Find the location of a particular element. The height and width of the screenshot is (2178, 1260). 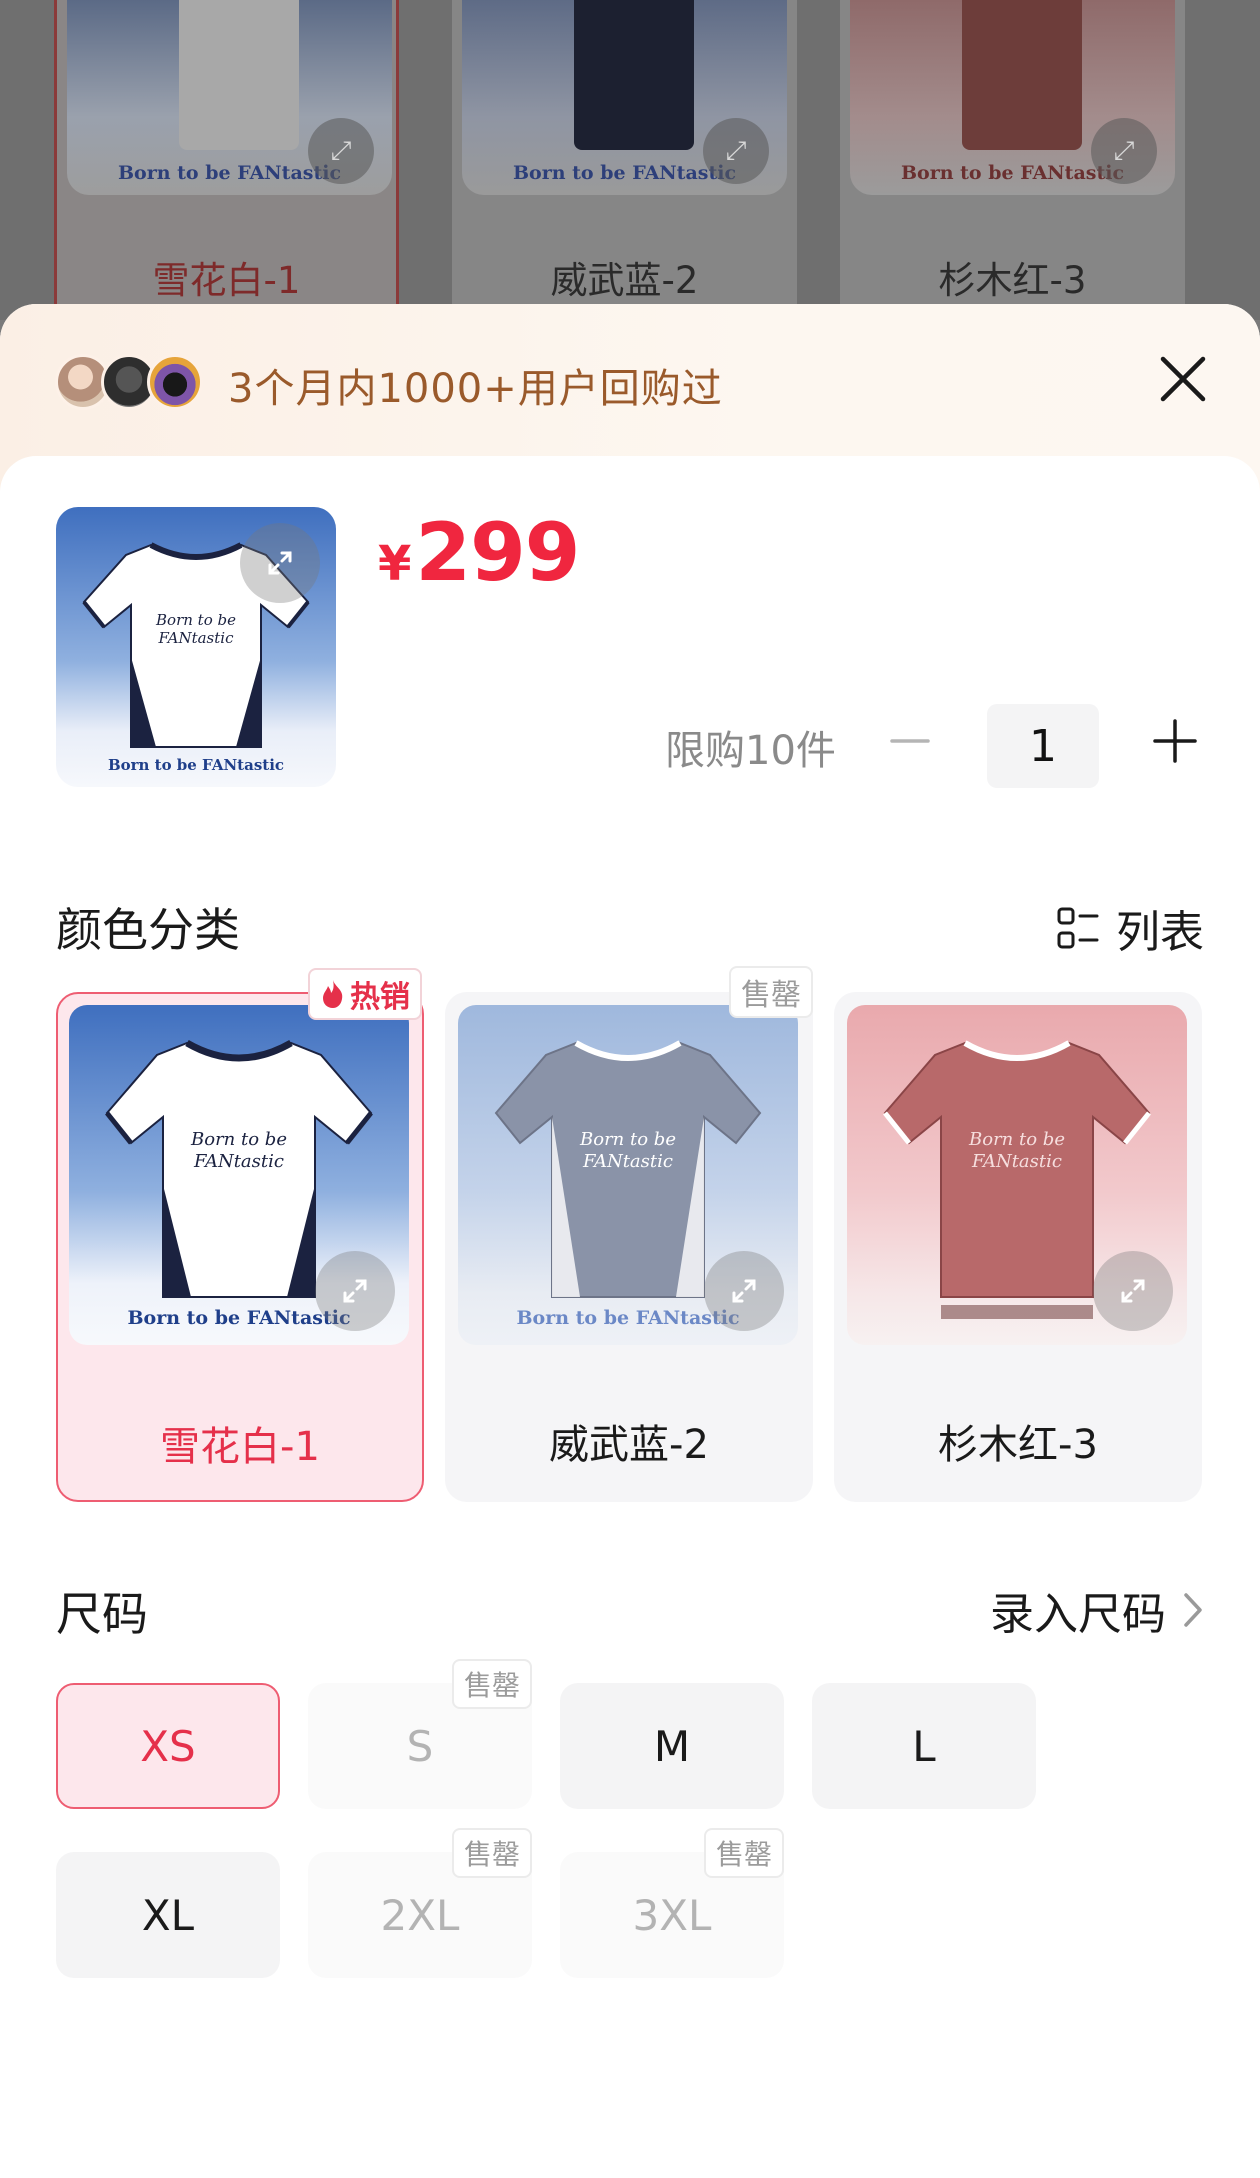

size-label: M is located at coordinates (672, 1746).